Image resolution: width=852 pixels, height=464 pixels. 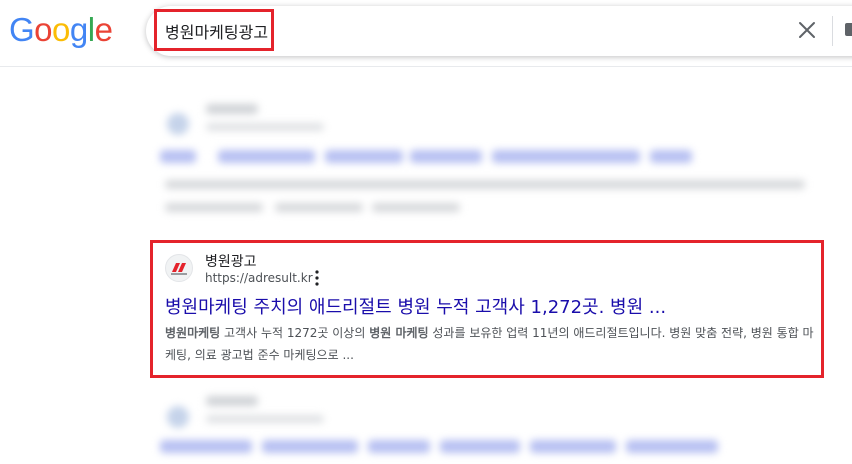 I want to click on result-site-name: 병원광고, so click(x=231, y=261).